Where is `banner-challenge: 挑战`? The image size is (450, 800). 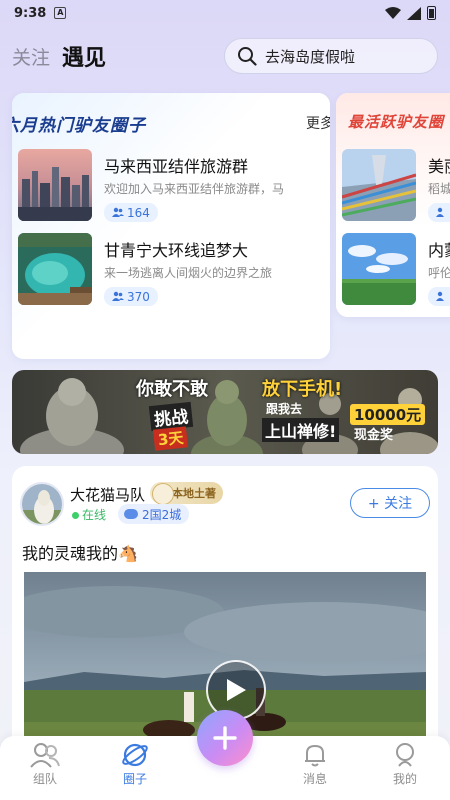
banner-challenge: 挑战 is located at coordinates (171, 416).